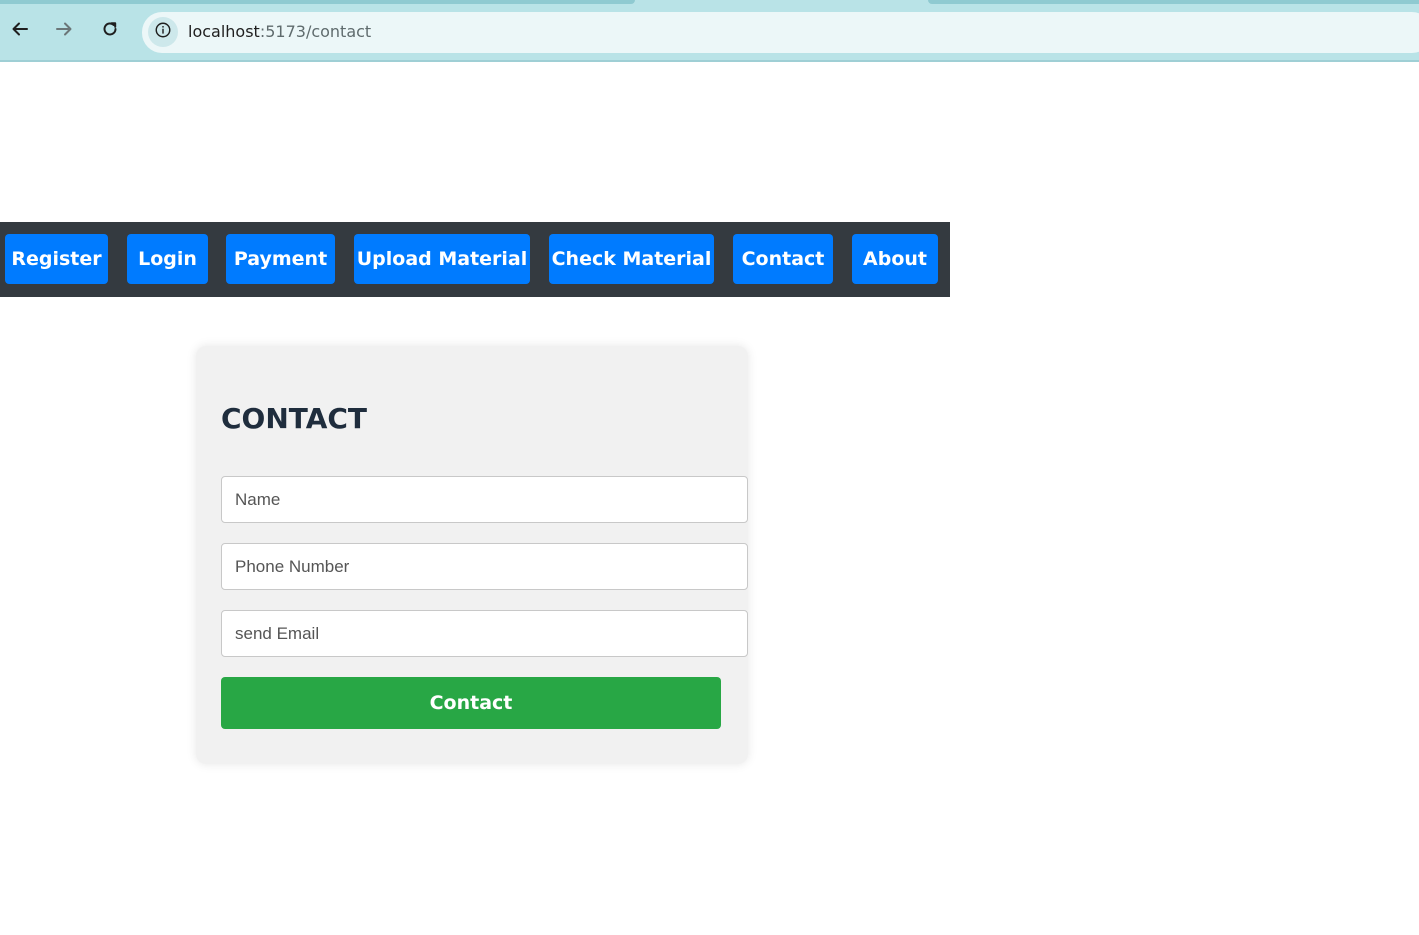 Image resolution: width=1419 pixels, height=935 pixels. Describe the element at coordinates (780, 32) in the screenshot. I see `address-bar: localhost:5173/contact` at that location.